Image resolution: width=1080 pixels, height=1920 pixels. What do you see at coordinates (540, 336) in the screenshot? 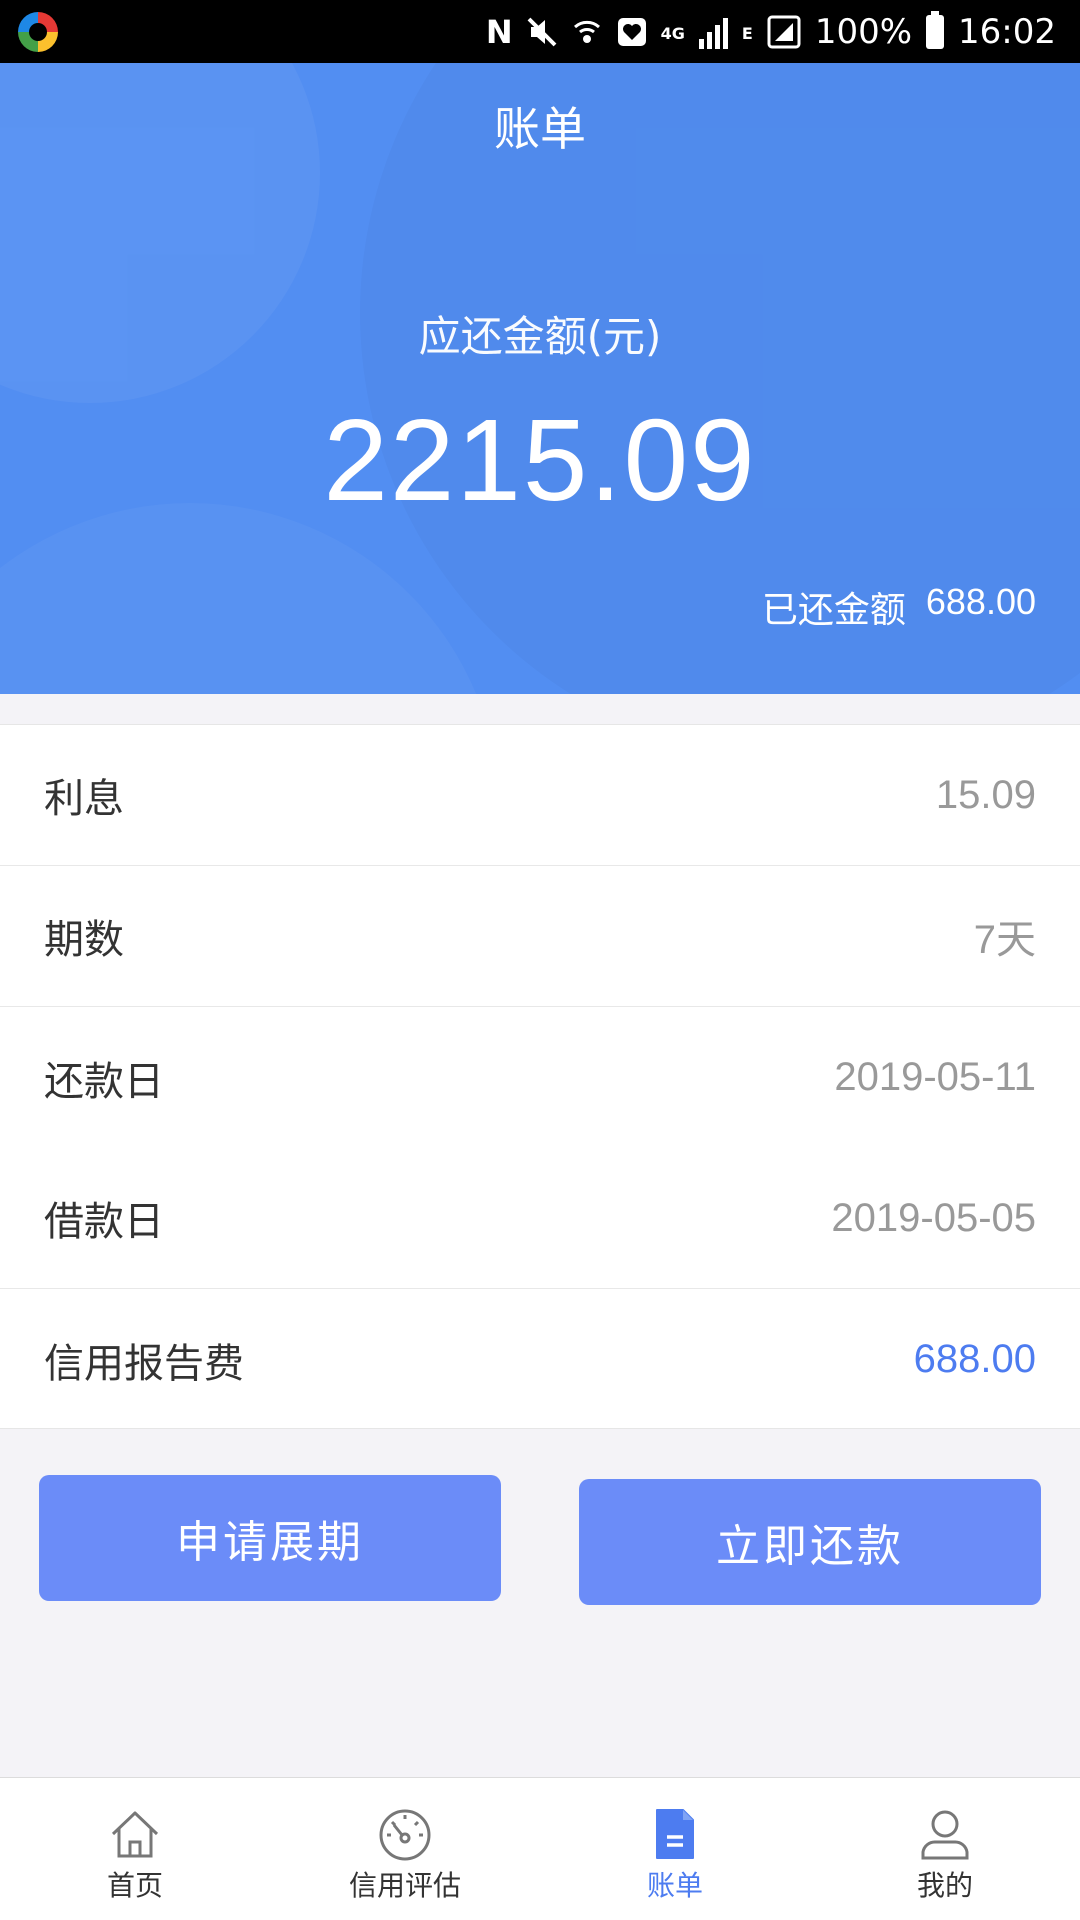
I see `amount-due-label: 应还金额(元)` at bounding box center [540, 336].